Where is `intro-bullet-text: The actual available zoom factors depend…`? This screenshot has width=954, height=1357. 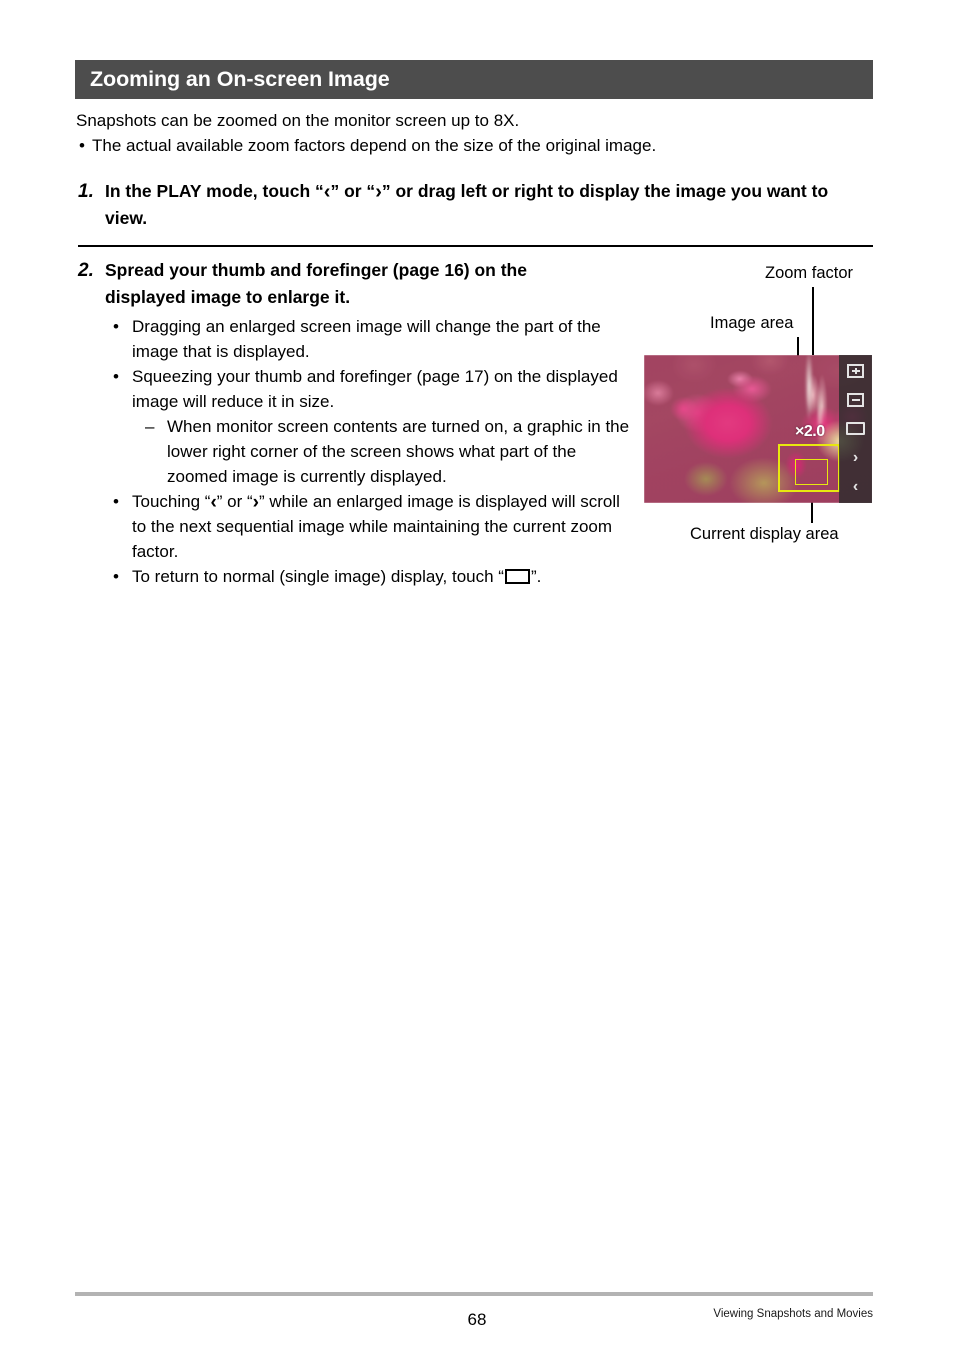 intro-bullet-text: The actual available zoom factors depend… is located at coordinates (374, 145).